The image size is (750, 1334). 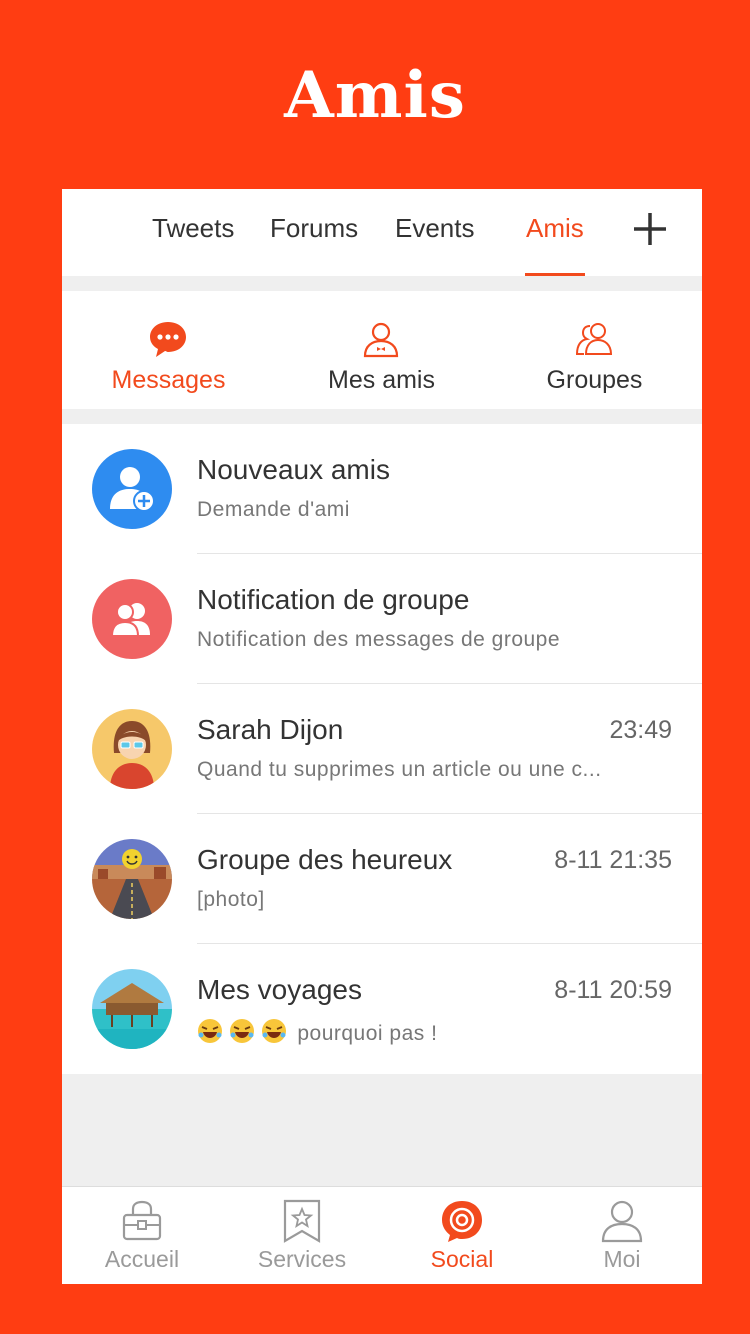 I want to click on segment-control: Messages Mes amis Groupes, so click(x=382, y=350).